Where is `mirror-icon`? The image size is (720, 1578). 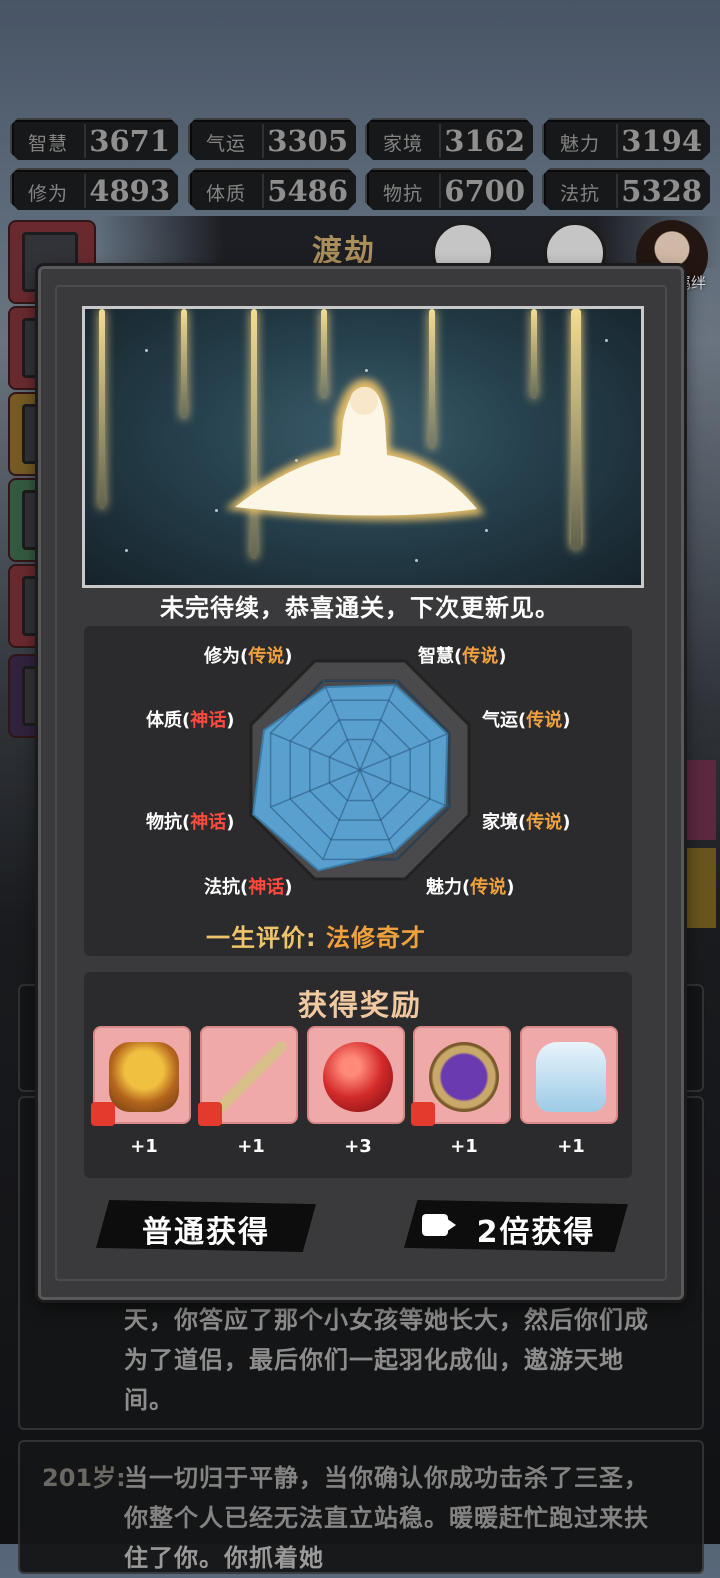
mirror-icon is located at coordinates (464, 1077).